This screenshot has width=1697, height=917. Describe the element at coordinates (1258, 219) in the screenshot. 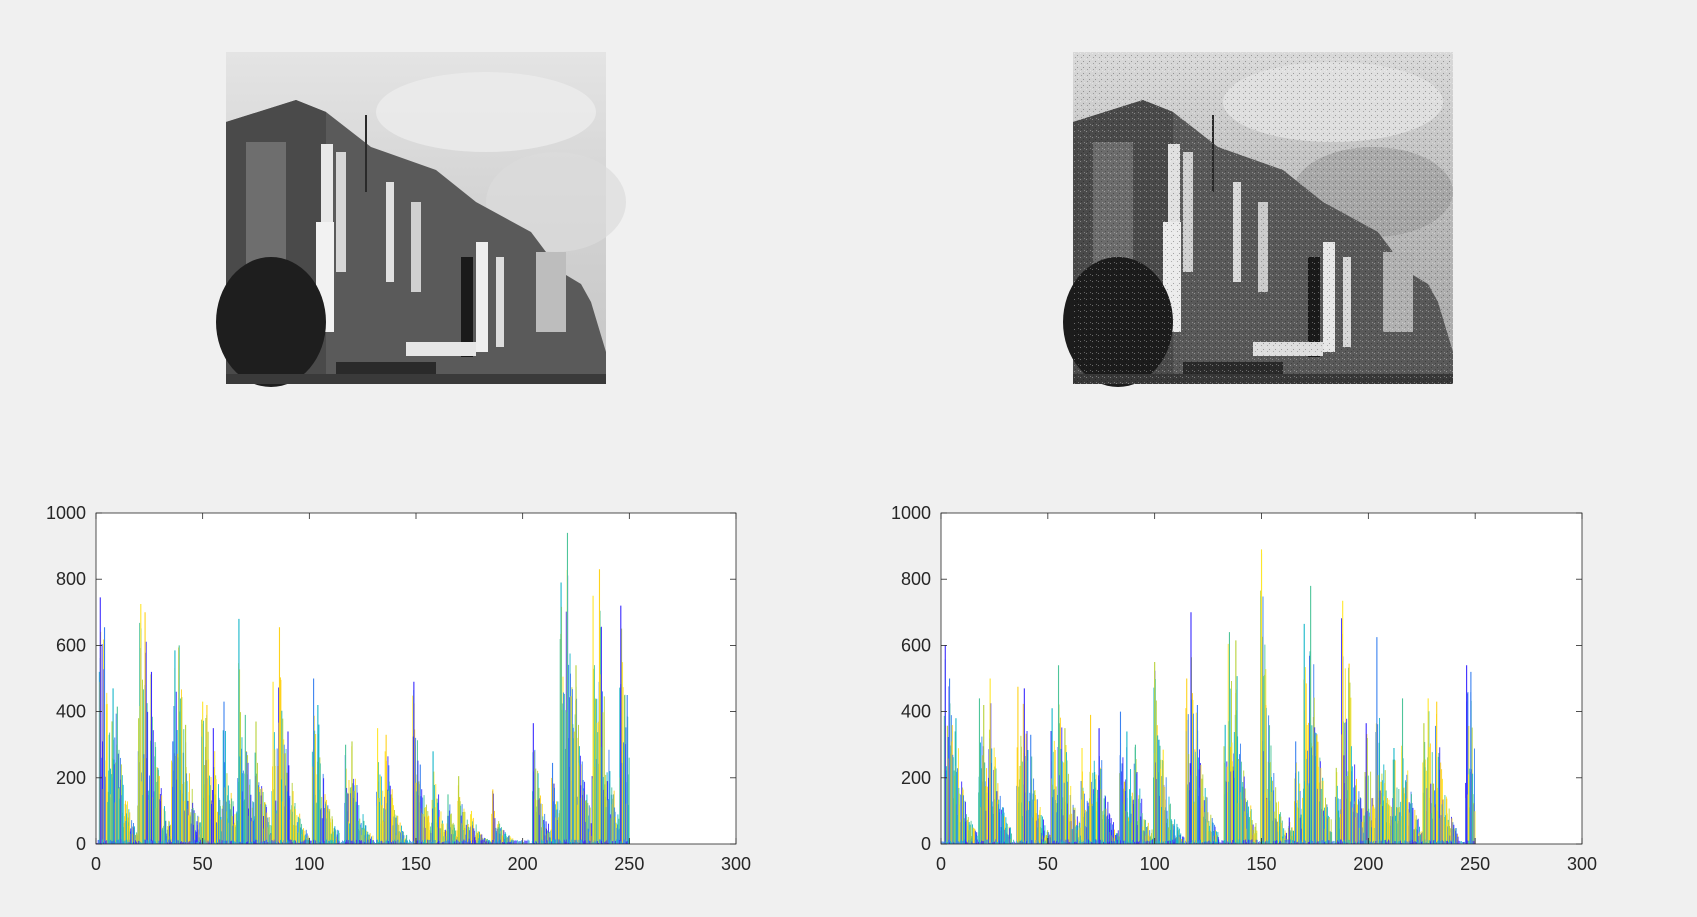

I see `image-noisy` at that location.